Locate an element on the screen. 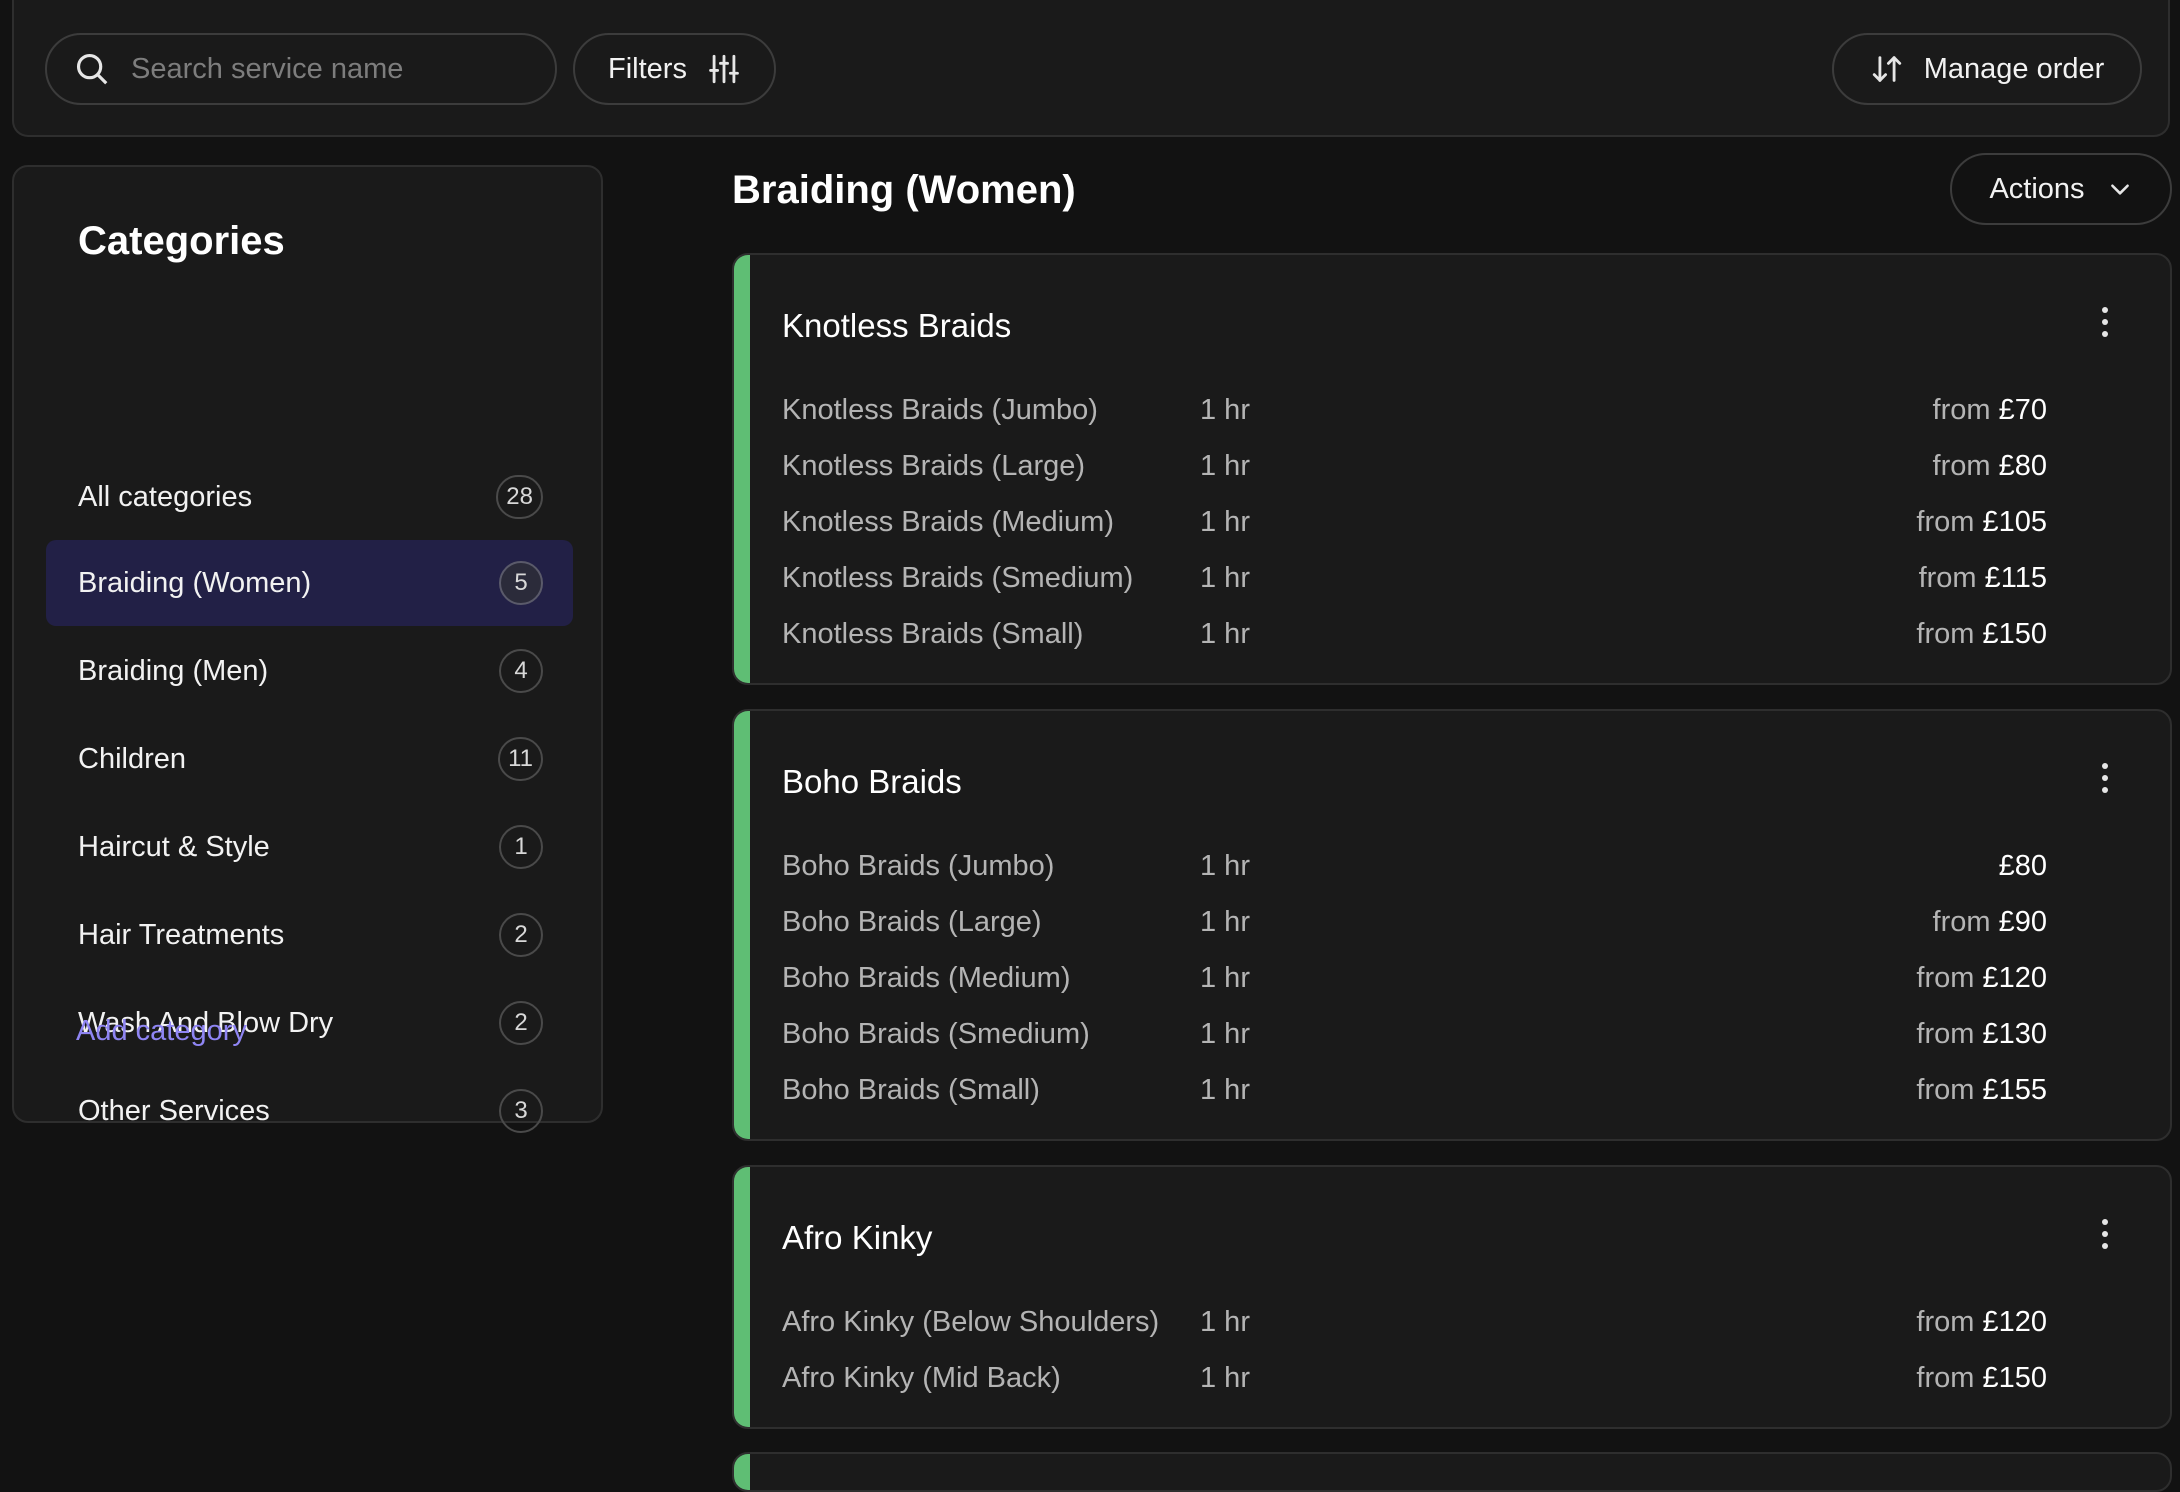 Image resolution: width=2180 pixels, height=1492 pixels. price-value: £150 is located at coordinates (2014, 633).